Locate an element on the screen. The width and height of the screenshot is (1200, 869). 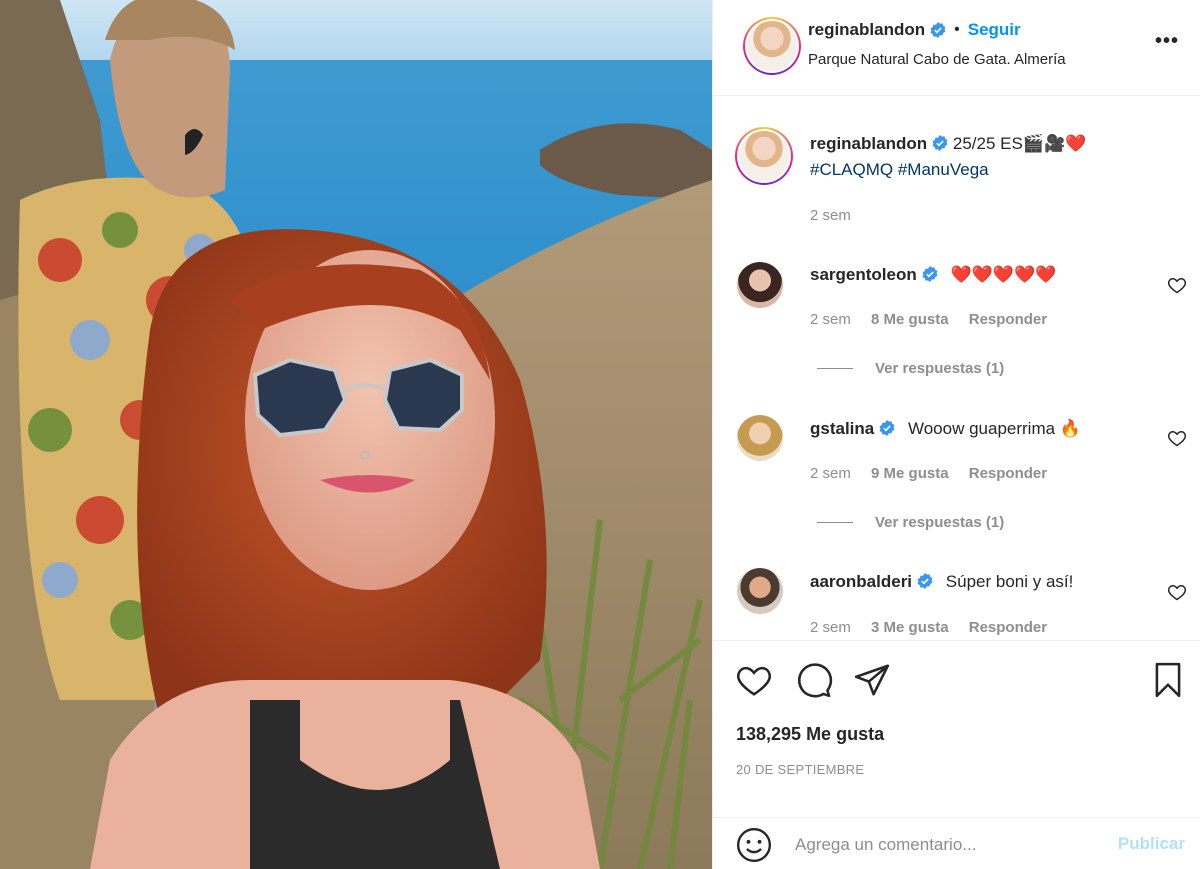
author-avatar is located at coordinates (772, 46).